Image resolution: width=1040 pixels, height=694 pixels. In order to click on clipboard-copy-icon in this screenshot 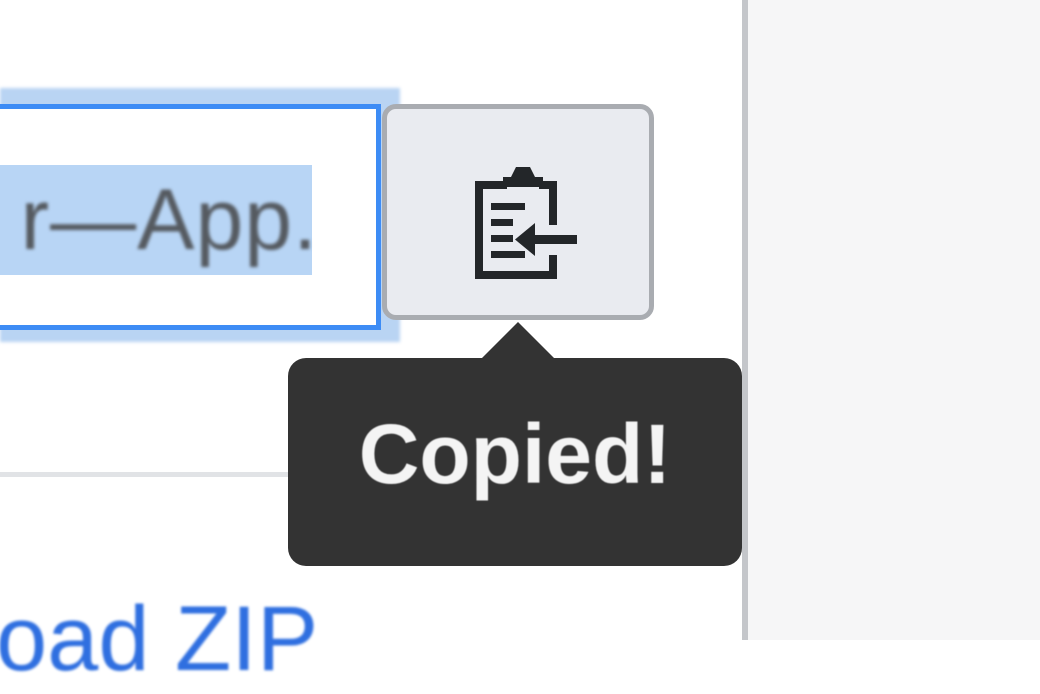, I will do `click(523, 225)`.